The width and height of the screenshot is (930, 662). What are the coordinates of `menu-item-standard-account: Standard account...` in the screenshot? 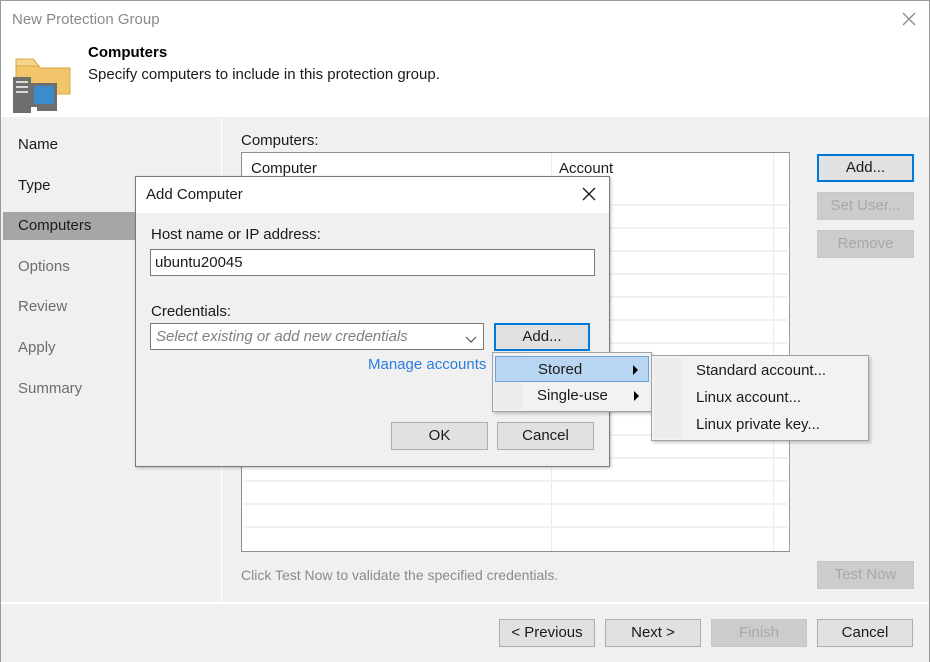 It's located at (760, 371).